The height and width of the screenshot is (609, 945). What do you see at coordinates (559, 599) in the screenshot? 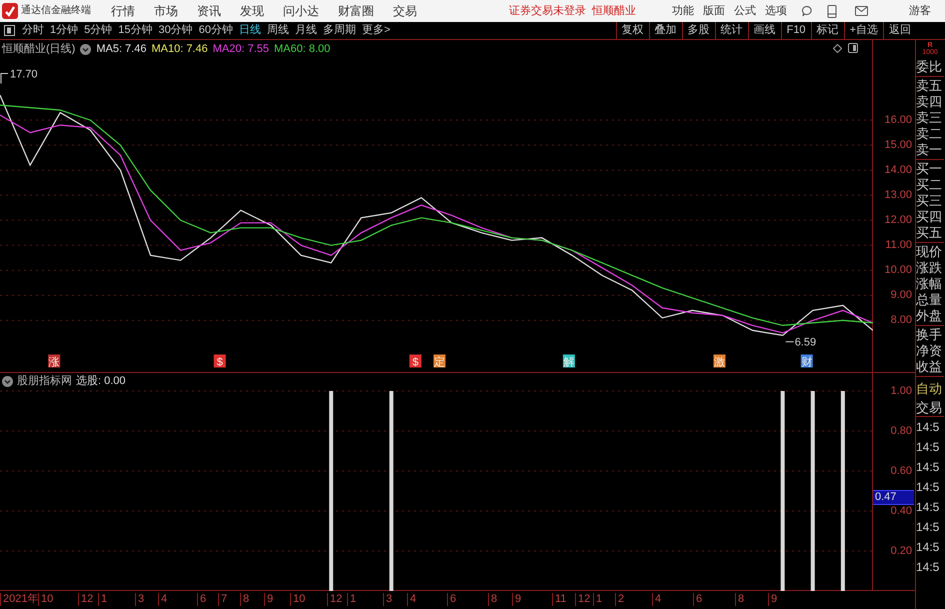
I see `date-axis-label: 11` at bounding box center [559, 599].